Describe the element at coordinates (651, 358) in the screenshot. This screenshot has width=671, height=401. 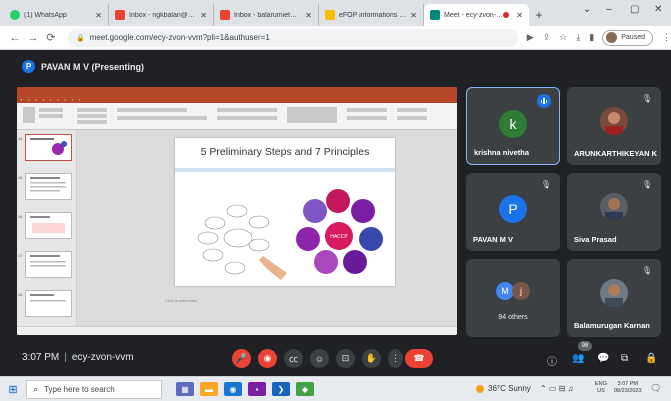
I see `host-controls-icon: 🔒` at that location.